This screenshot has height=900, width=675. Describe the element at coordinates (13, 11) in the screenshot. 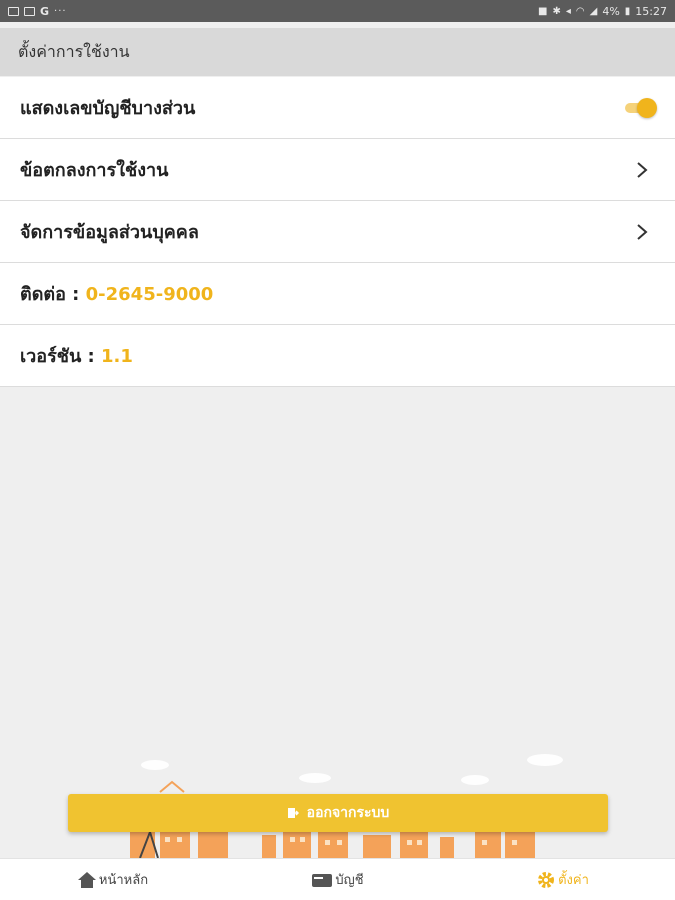

I see `image-icon` at that location.